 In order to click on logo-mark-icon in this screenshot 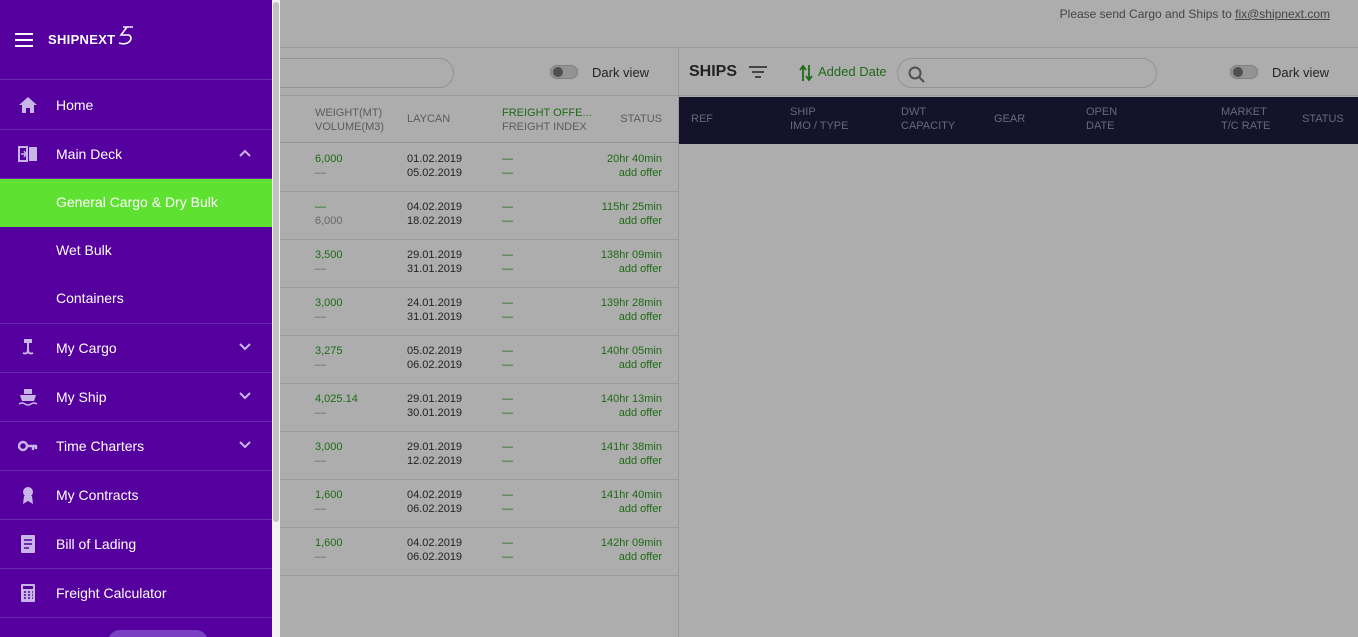, I will do `click(125, 35)`.